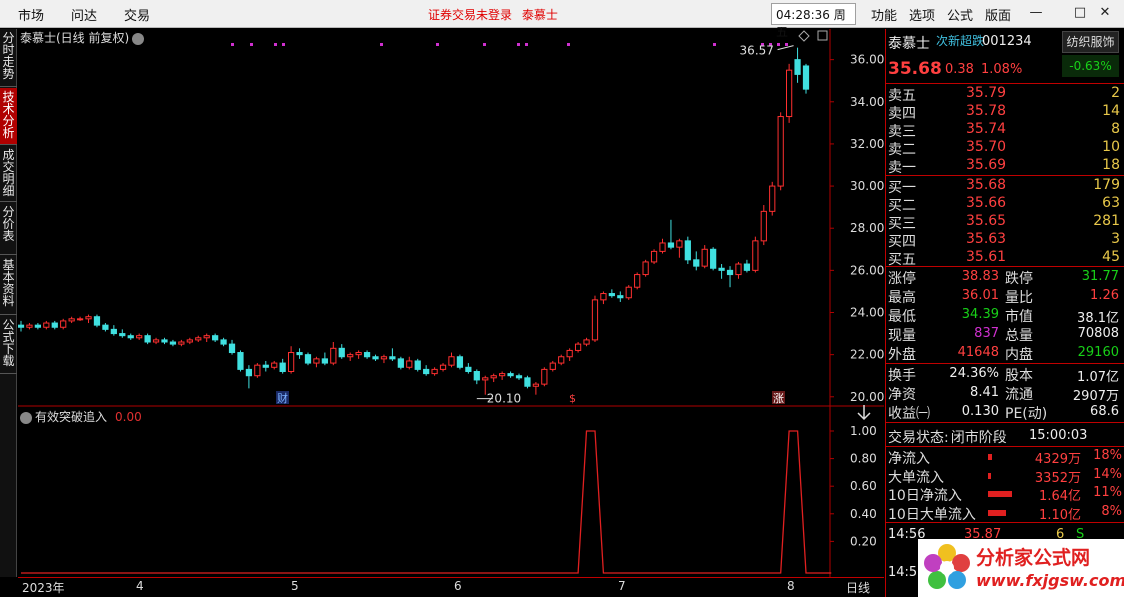  I want to click on oscillator-value: 0.00, so click(128, 417).